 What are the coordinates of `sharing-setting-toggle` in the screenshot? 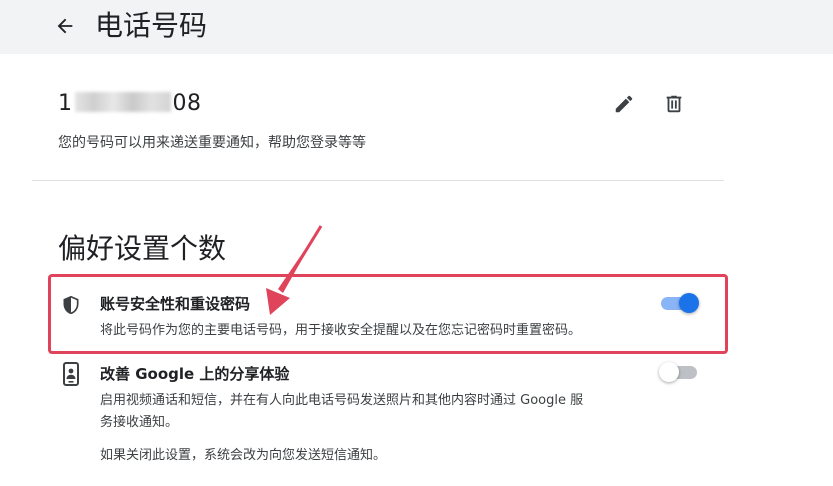 It's located at (679, 372).